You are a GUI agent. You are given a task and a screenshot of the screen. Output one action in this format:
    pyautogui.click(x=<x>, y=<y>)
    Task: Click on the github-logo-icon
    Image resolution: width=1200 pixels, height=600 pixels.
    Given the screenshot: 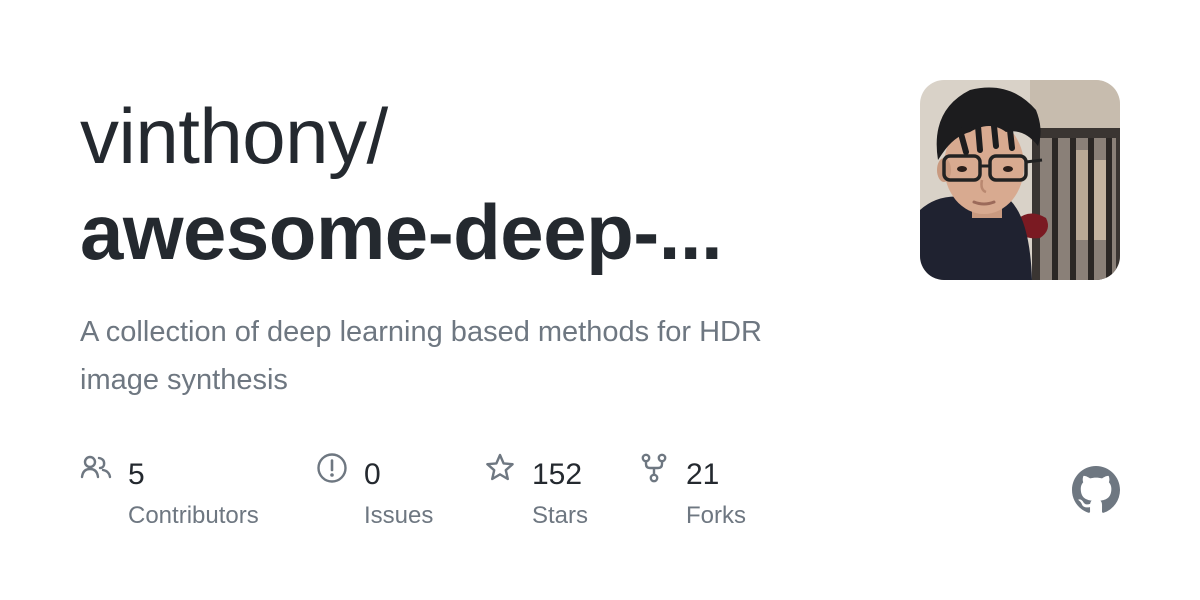 What is the action you would take?
    pyautogui.click(x=1096, y=490)
    